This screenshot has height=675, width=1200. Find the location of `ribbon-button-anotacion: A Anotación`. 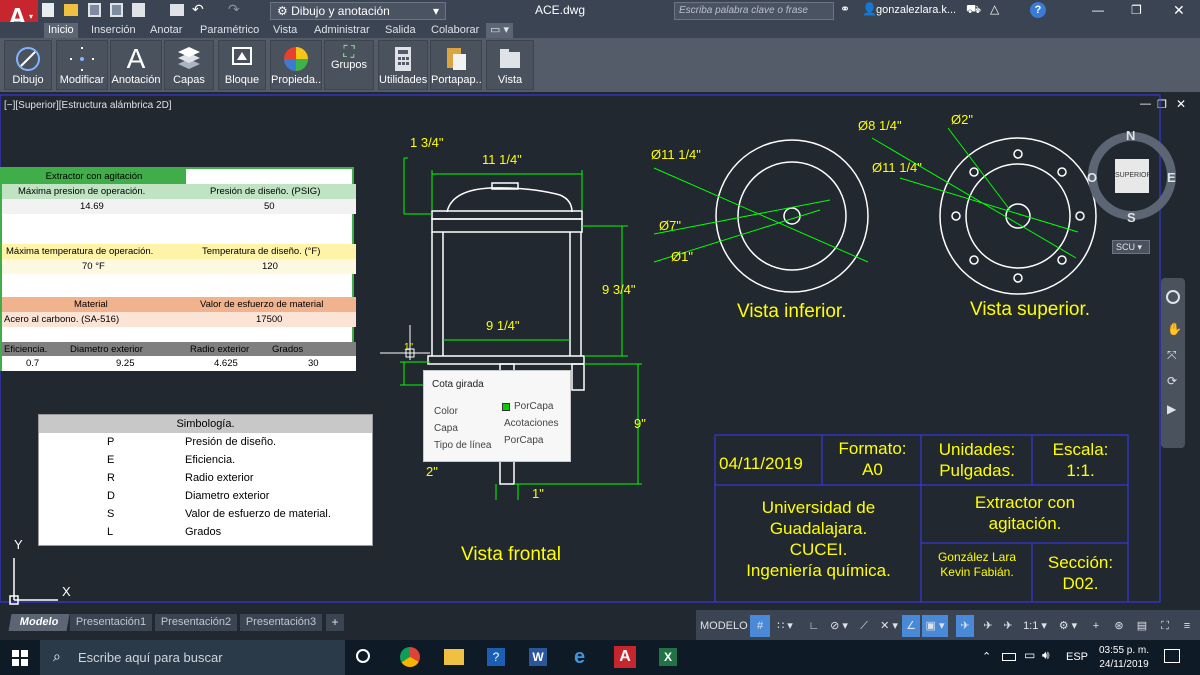

ribbon-button-anotacion: A Anotación is located at coordinates (136, 65).